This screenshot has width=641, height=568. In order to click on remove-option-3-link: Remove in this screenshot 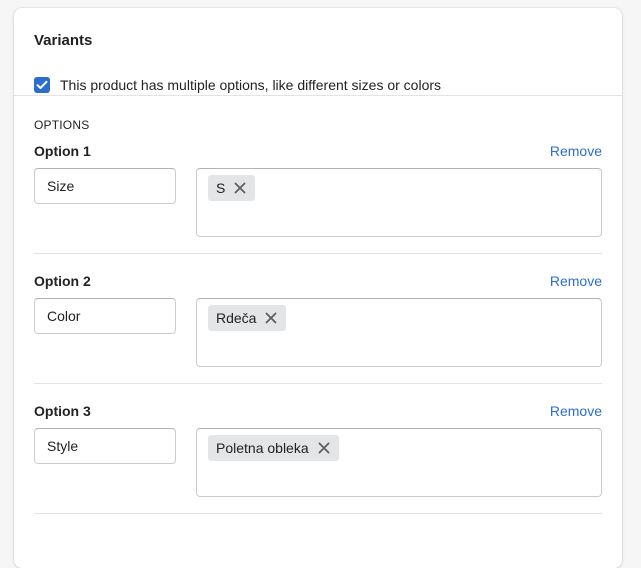, I will do `click(576, 411)`.